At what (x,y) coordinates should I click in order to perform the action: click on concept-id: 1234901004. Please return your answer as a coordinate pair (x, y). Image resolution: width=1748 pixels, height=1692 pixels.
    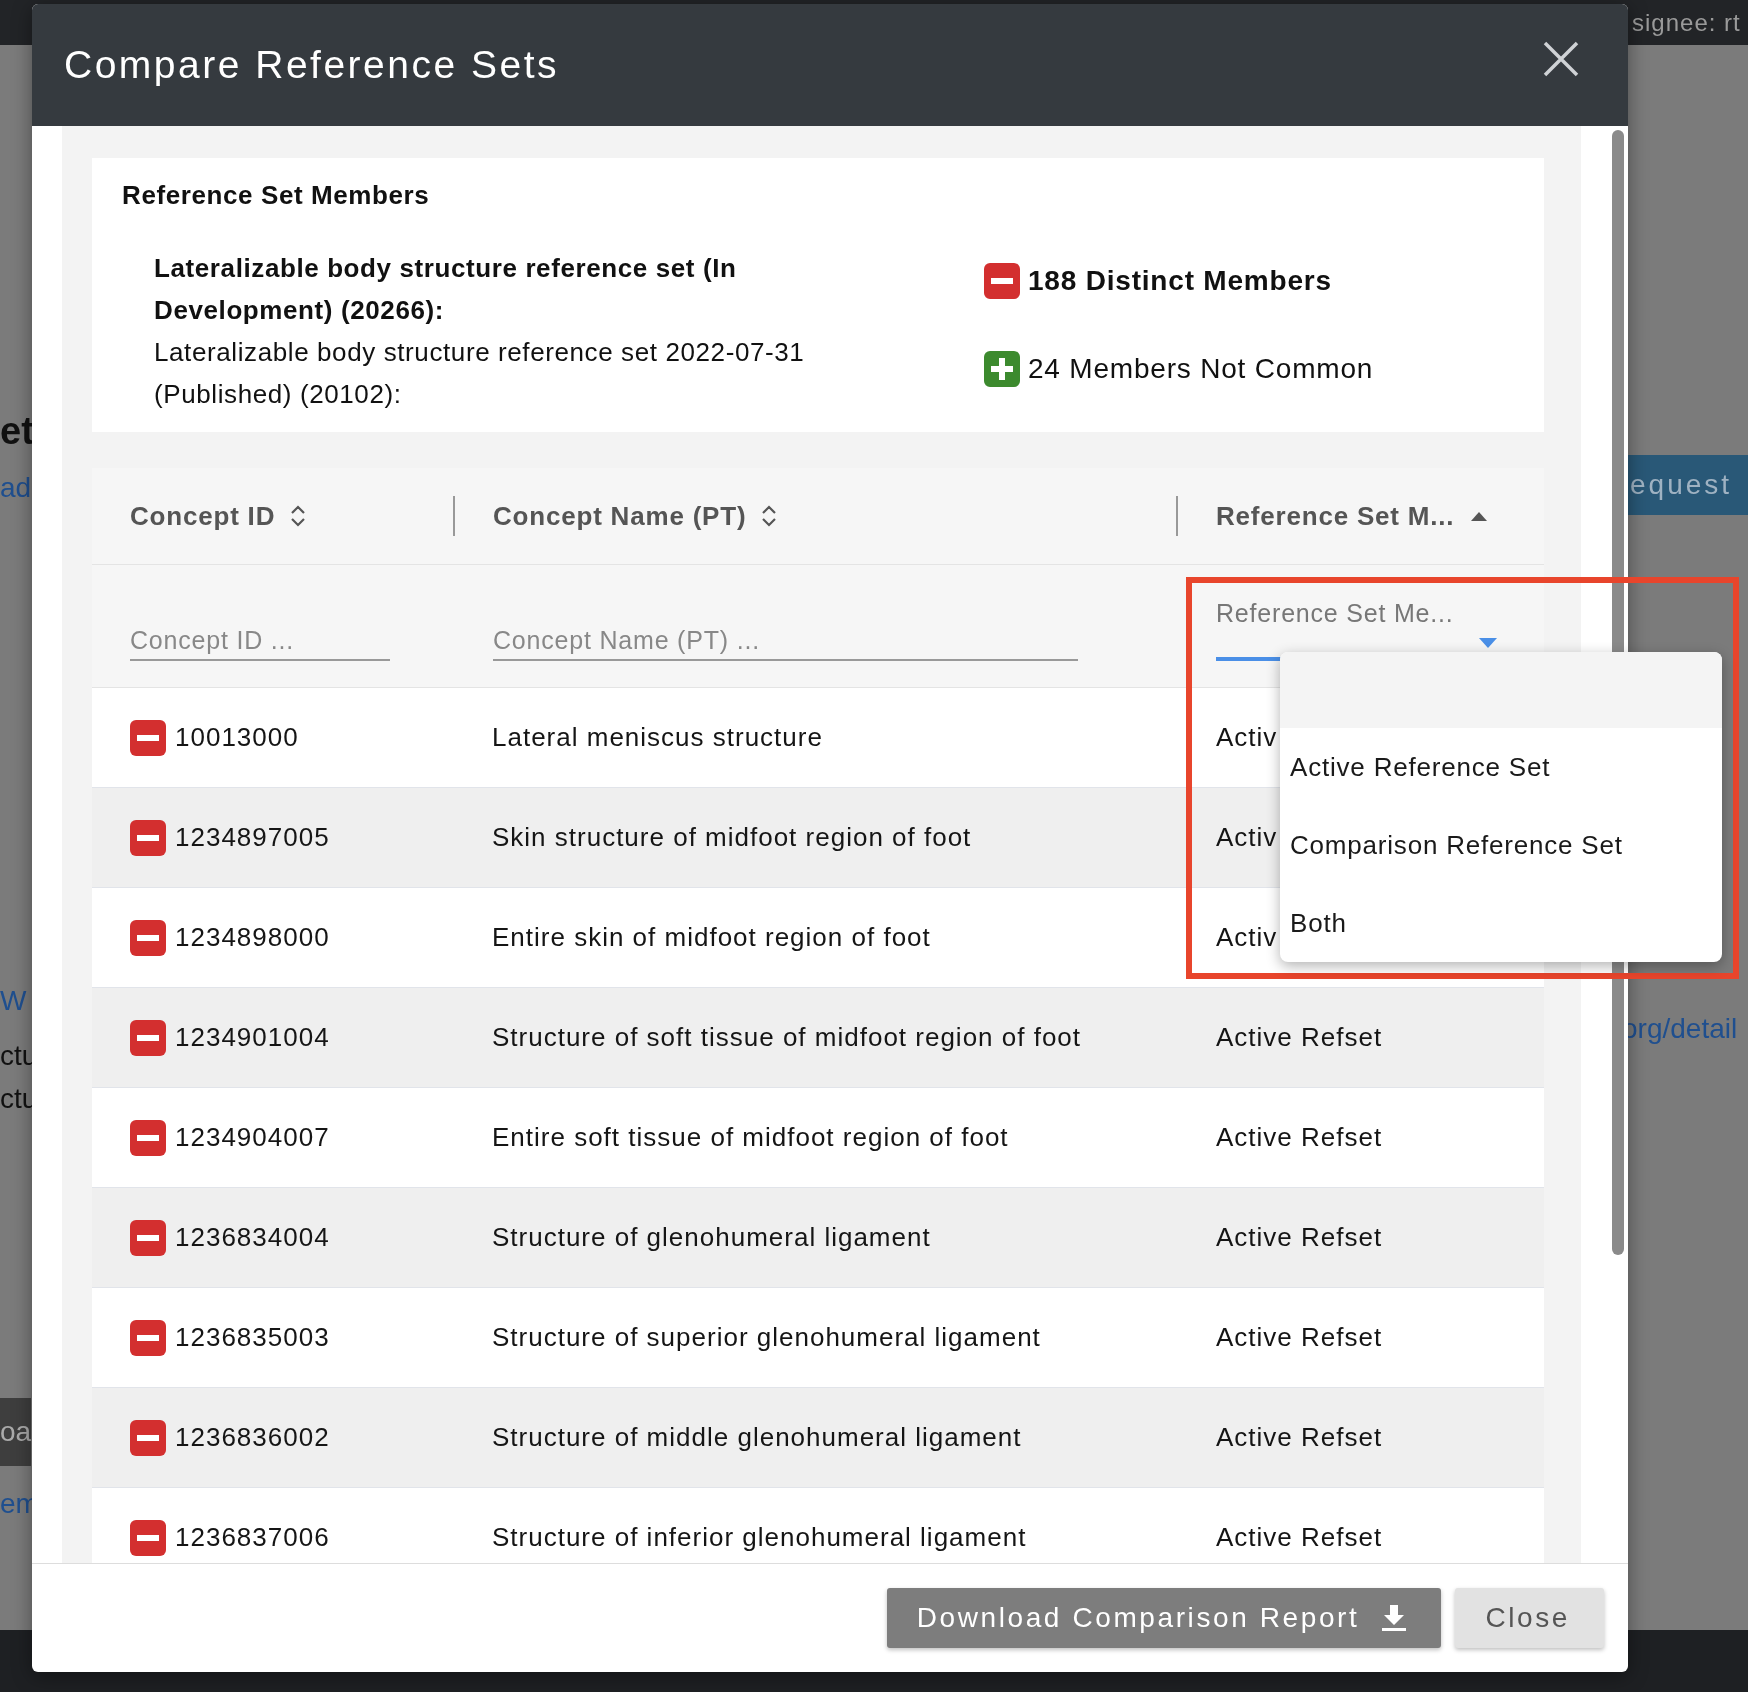
    Looking at the image, I should click on (252, 1037).